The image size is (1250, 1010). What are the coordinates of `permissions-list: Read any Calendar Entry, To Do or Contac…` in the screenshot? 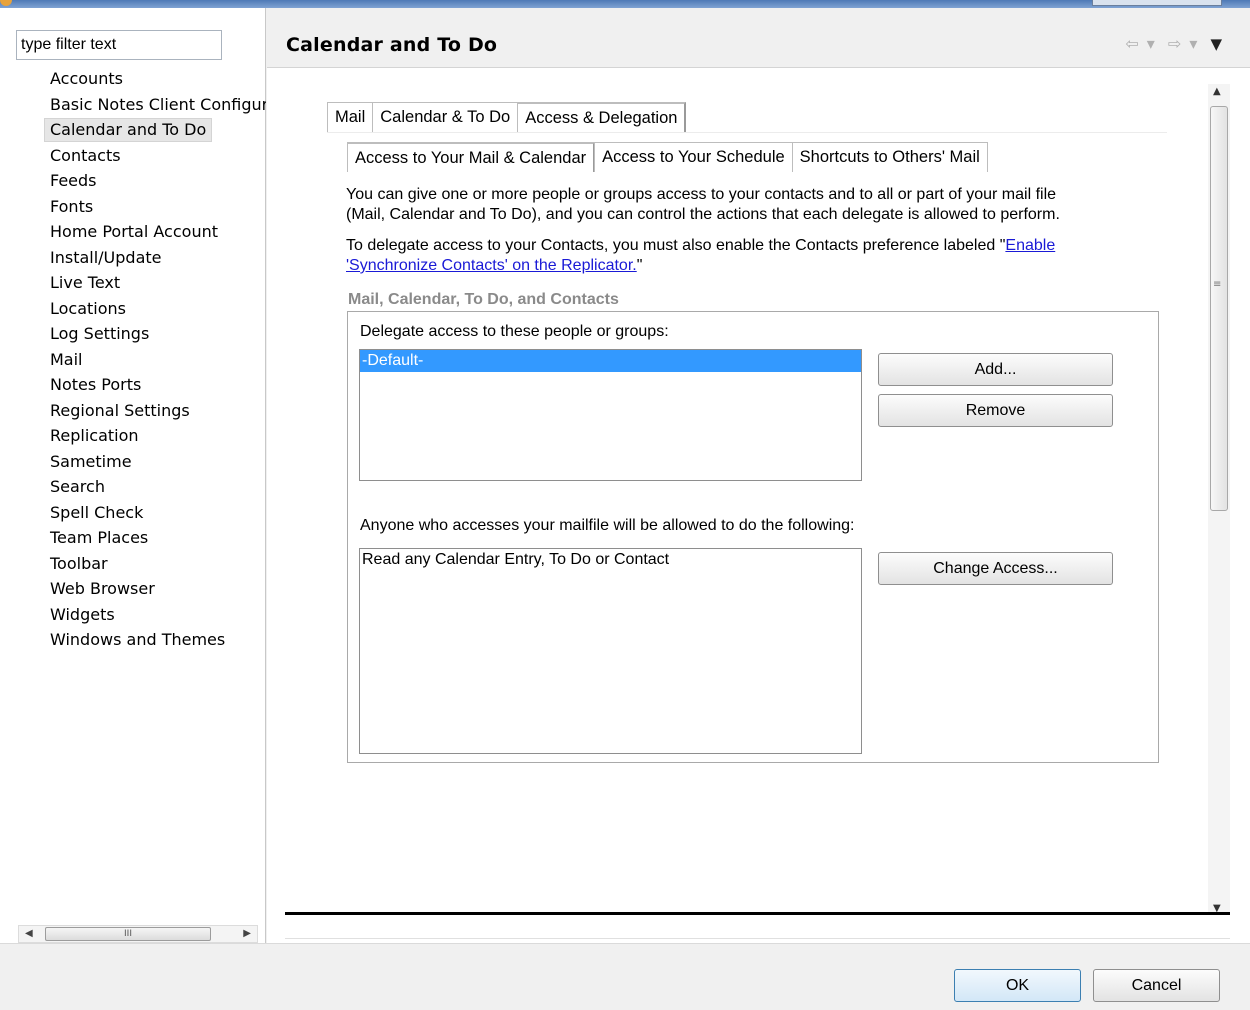 It's located at (610, 651).